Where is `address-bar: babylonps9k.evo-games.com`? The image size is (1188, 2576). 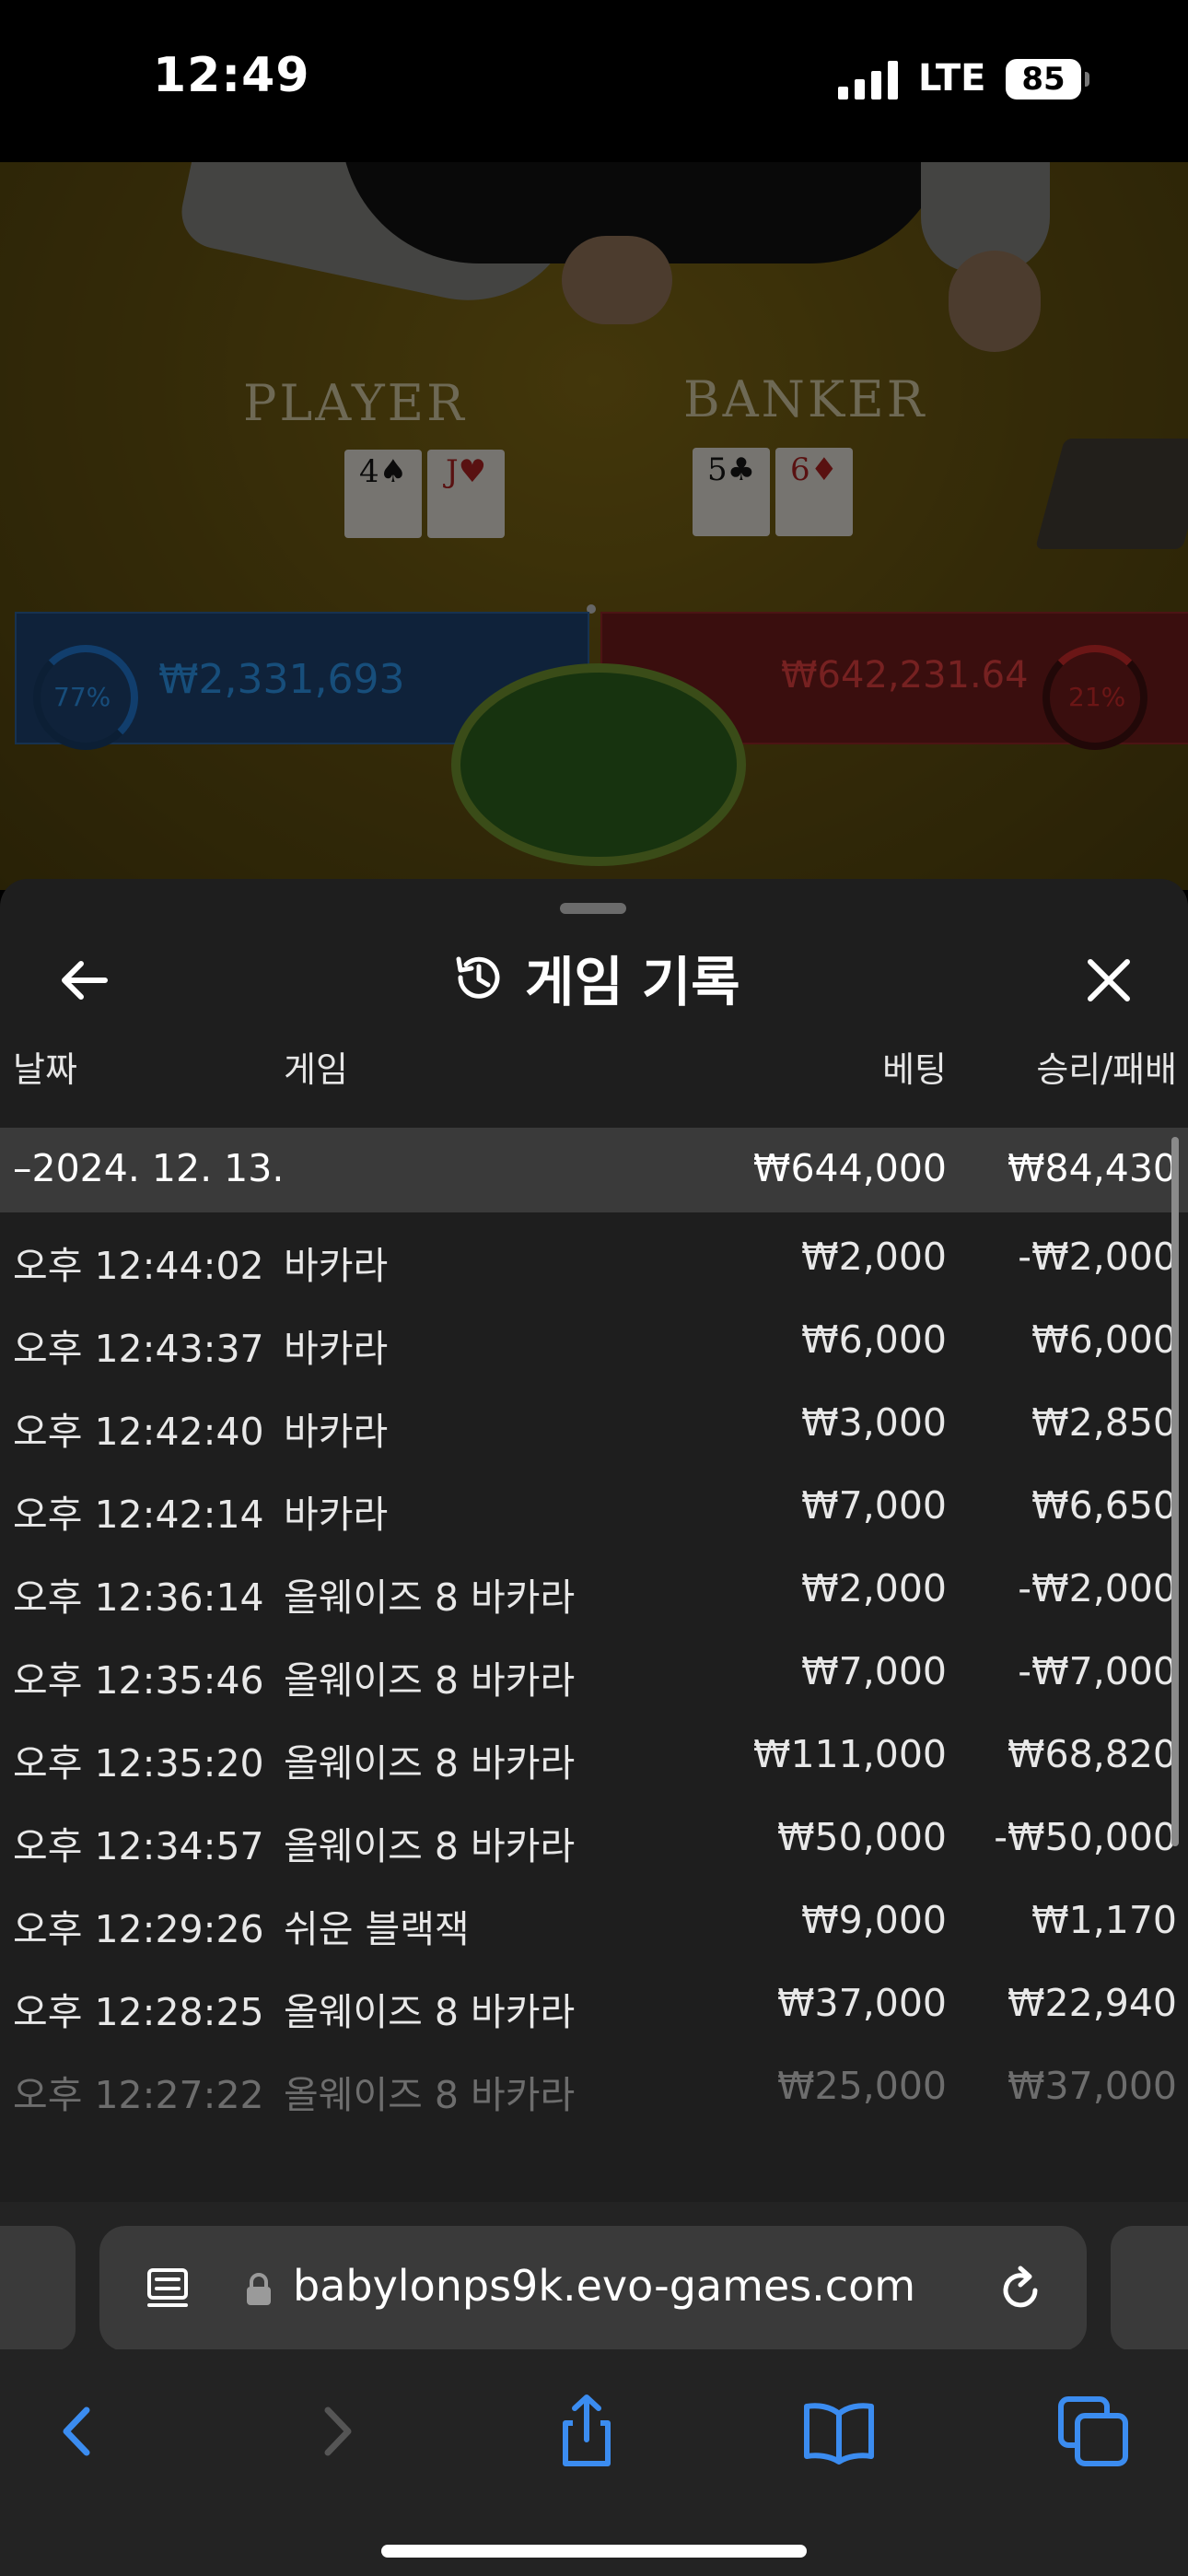 address-bar: babylonps9k.evo-games.com is located at coordinates (593, 2288).